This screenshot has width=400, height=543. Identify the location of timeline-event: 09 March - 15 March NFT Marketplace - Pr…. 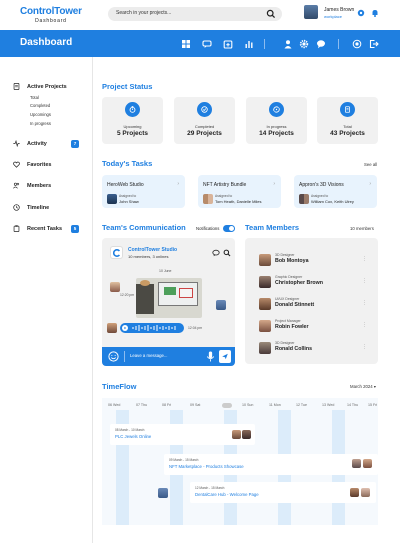
(271, 464).